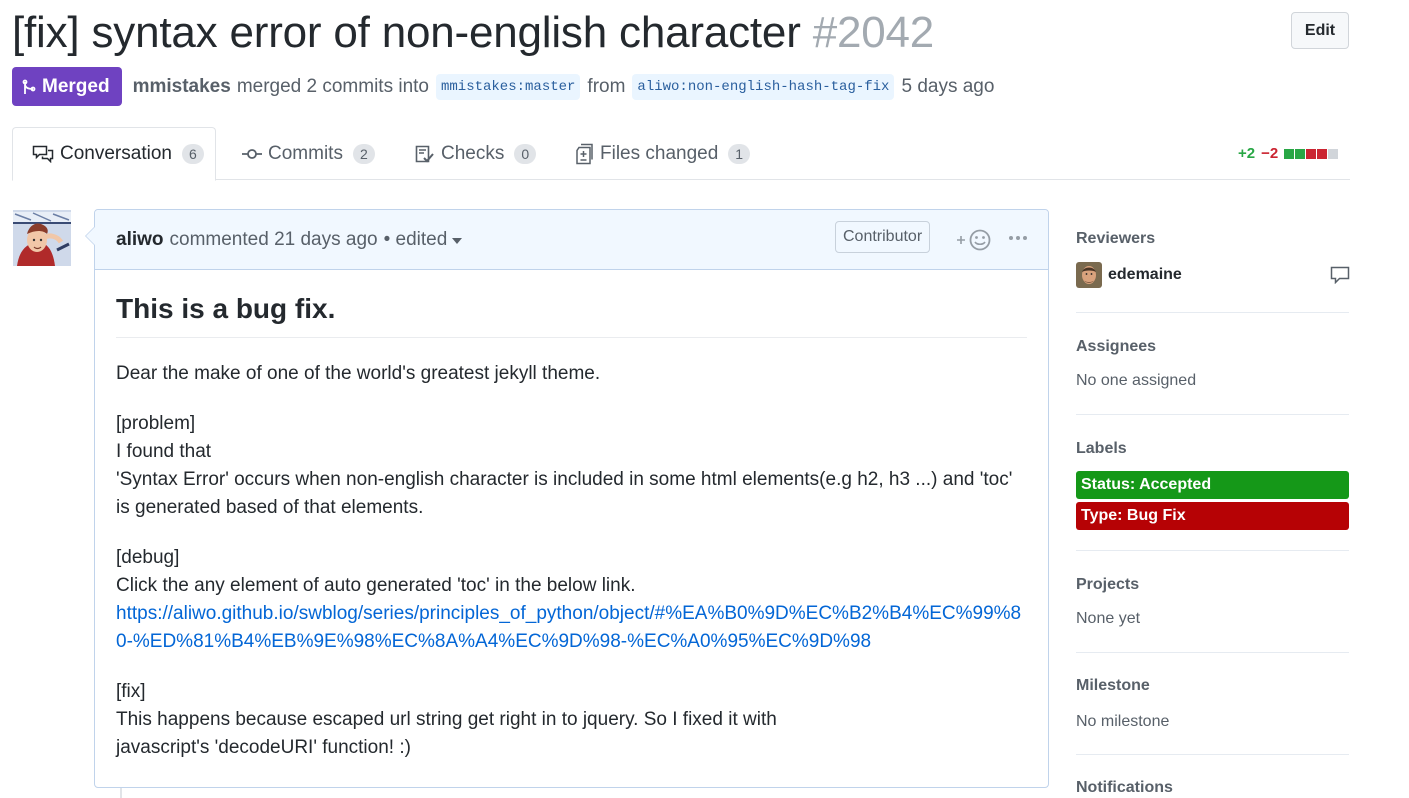  I want to click on labels-heading: Labels, so click(1212, 449).